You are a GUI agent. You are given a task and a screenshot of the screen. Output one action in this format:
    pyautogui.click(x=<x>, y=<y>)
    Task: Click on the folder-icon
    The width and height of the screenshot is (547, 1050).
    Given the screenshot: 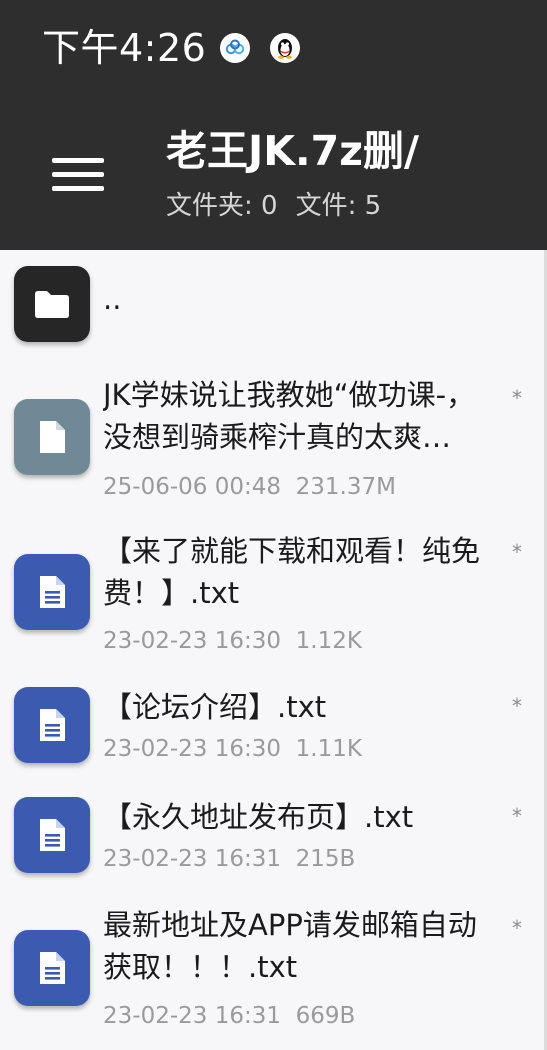 What is the action you would take?
    pyautogui.click(x=52, y=304)
    